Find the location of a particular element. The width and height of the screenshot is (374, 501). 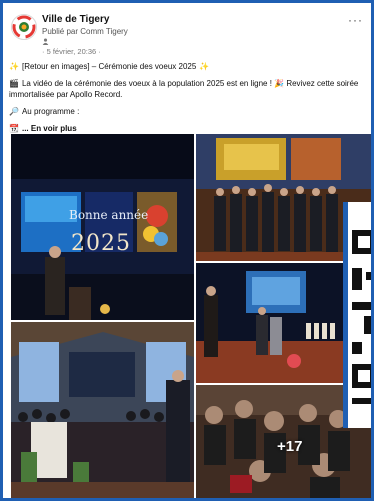

photo-stage-speech is located at coordinates (270, 323).